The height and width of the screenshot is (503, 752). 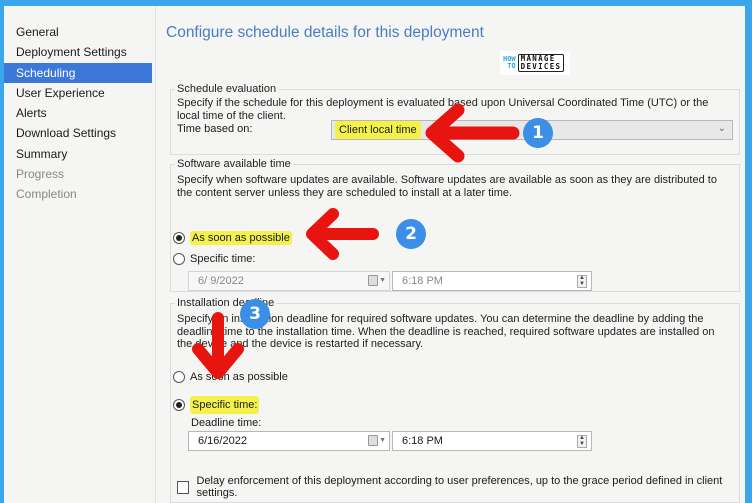 I want to click on arrow-1-icon, so click(x=472, y=133).